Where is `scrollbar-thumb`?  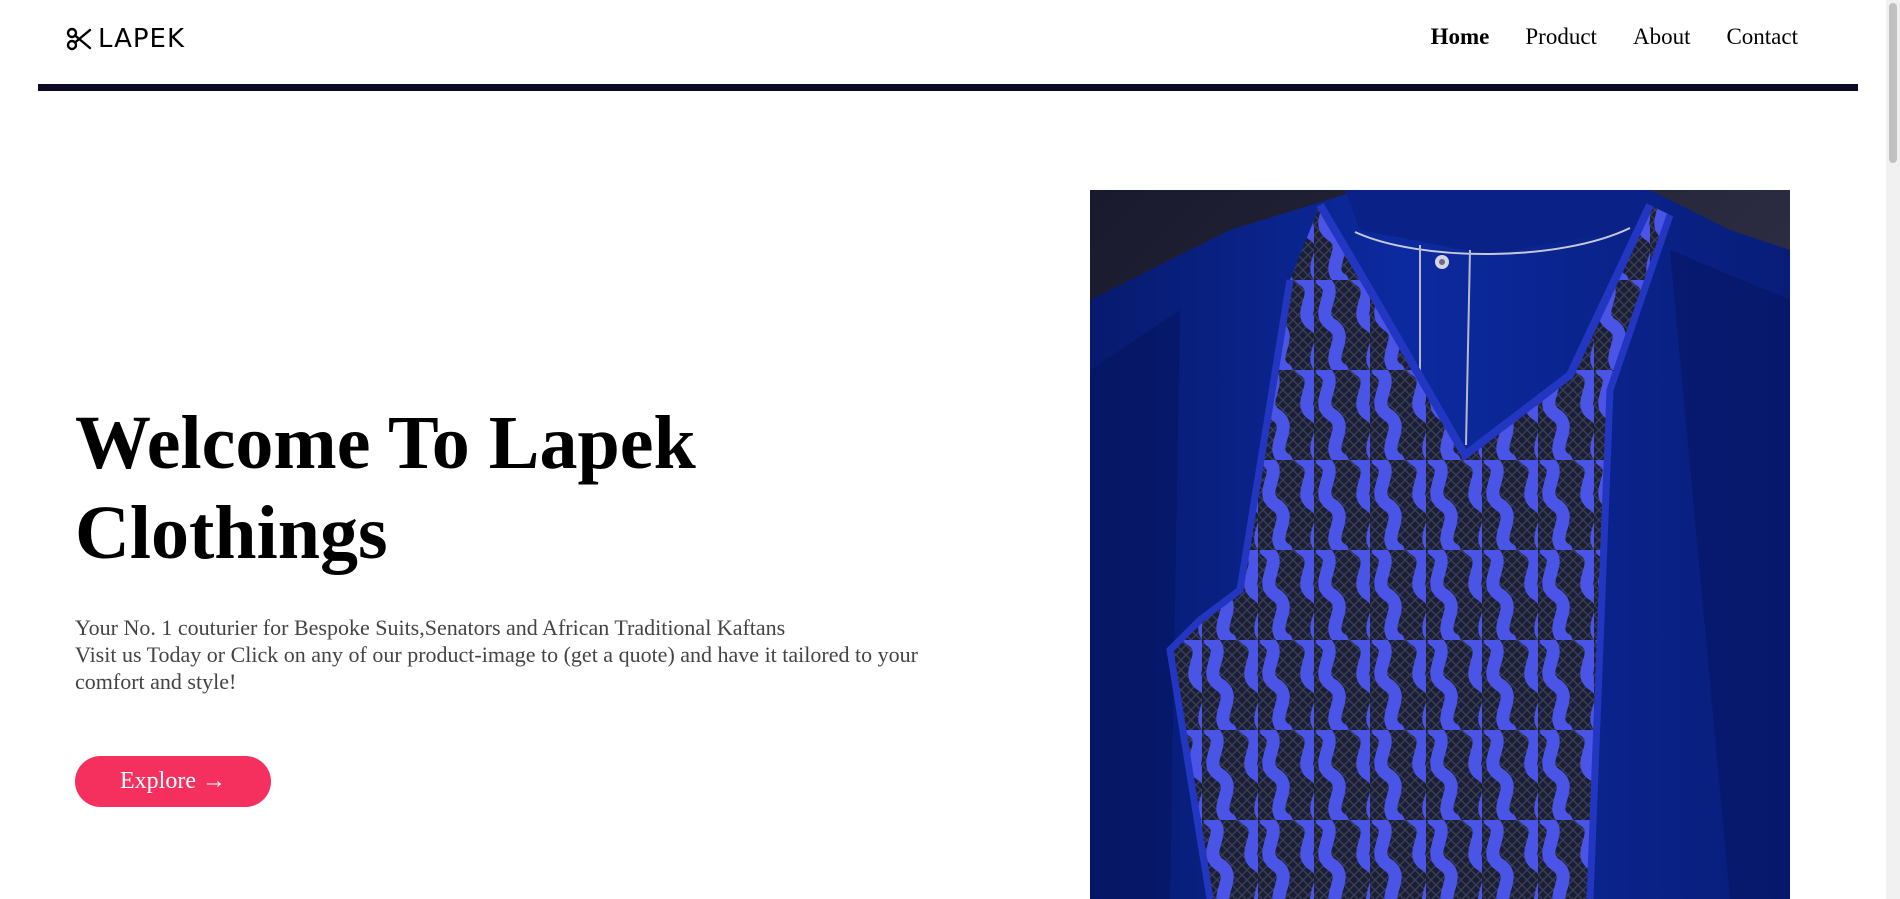 scrollbar-thumb is located at coordinates (1893, 83).